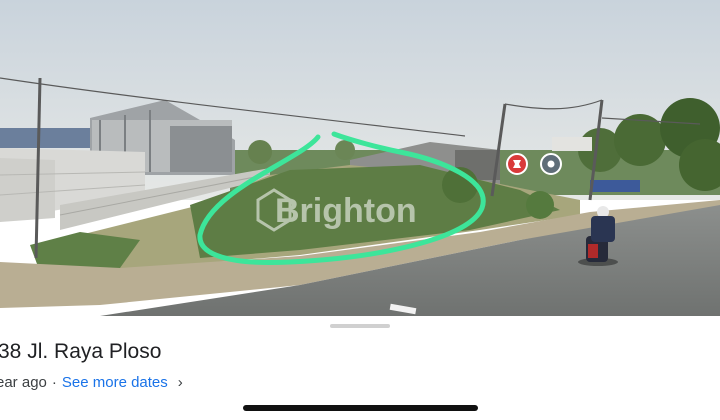 The image size is (720, 420). I want to click on brighton-watermark: Brighton, so click(336, 210).